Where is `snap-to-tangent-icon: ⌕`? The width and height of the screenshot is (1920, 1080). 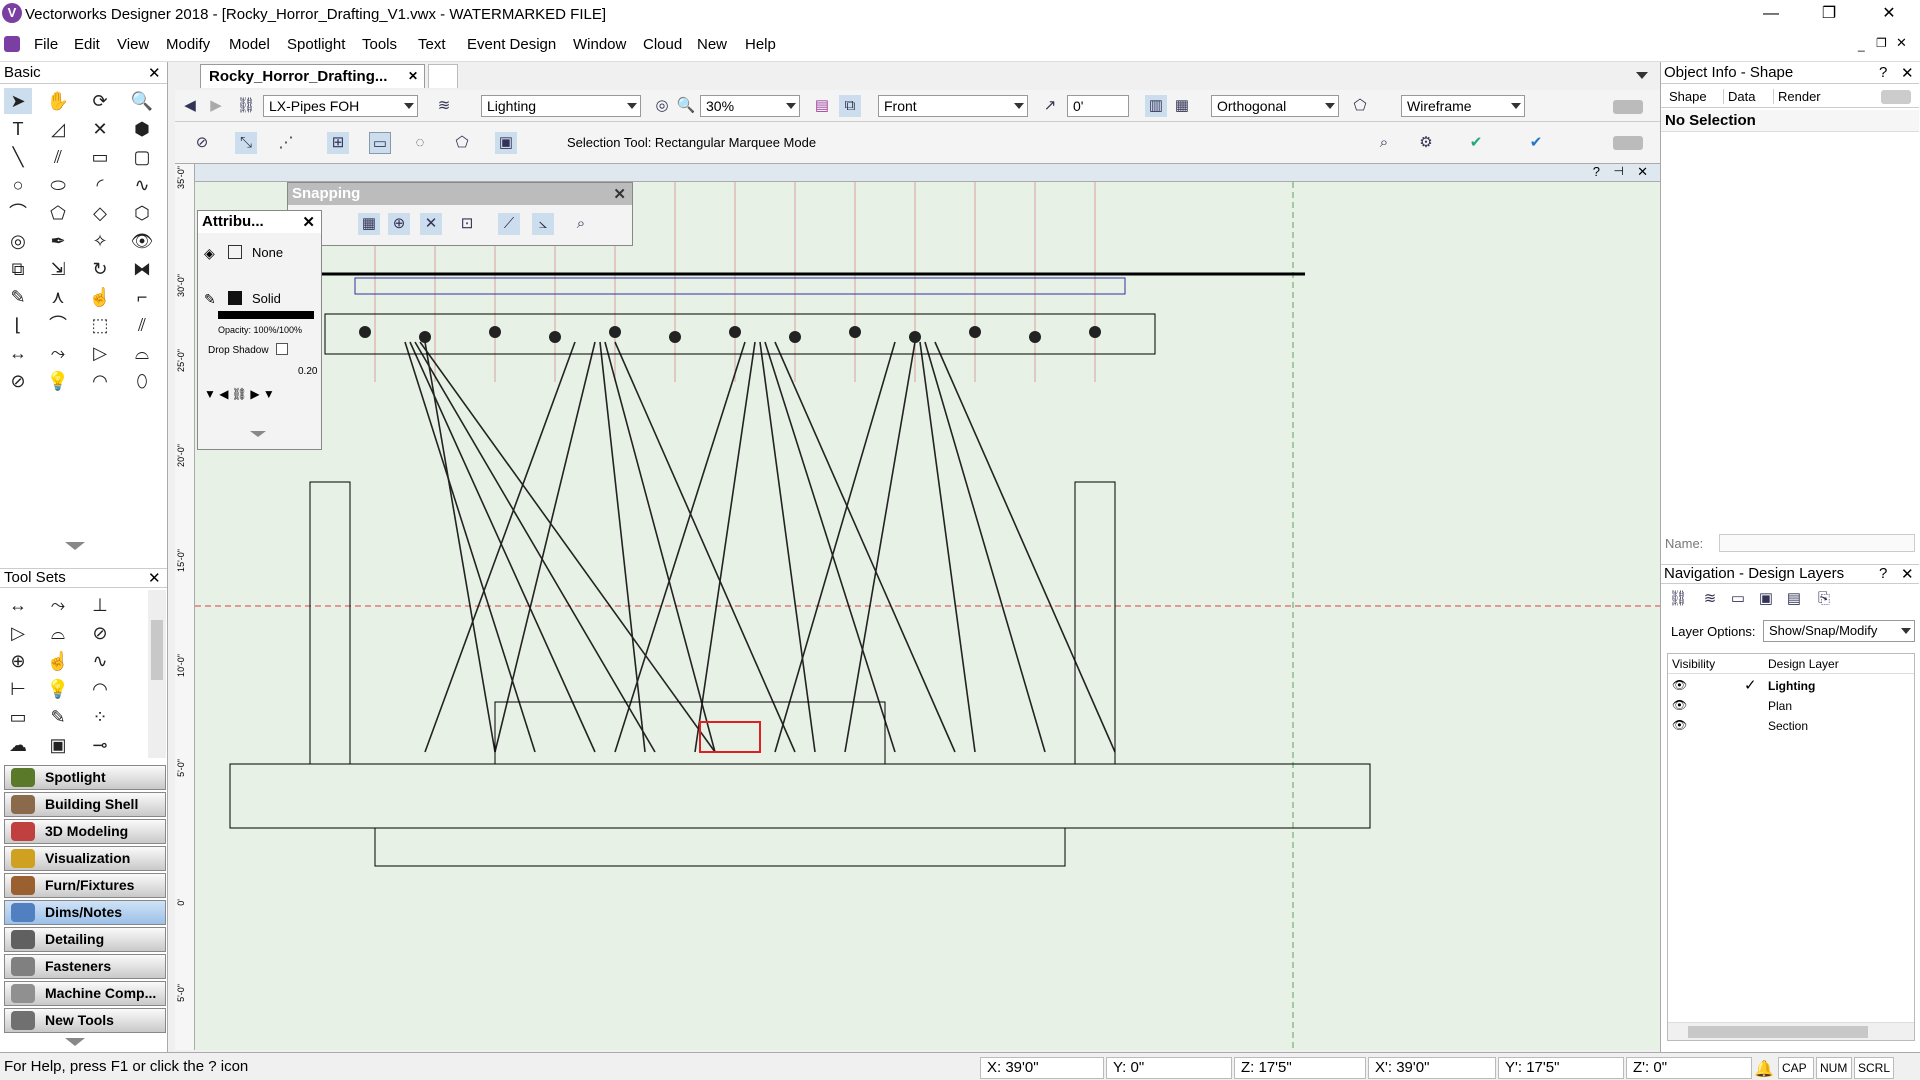
snap-to-tangent-icon: ⌕ is located at coordinates (581, 224).